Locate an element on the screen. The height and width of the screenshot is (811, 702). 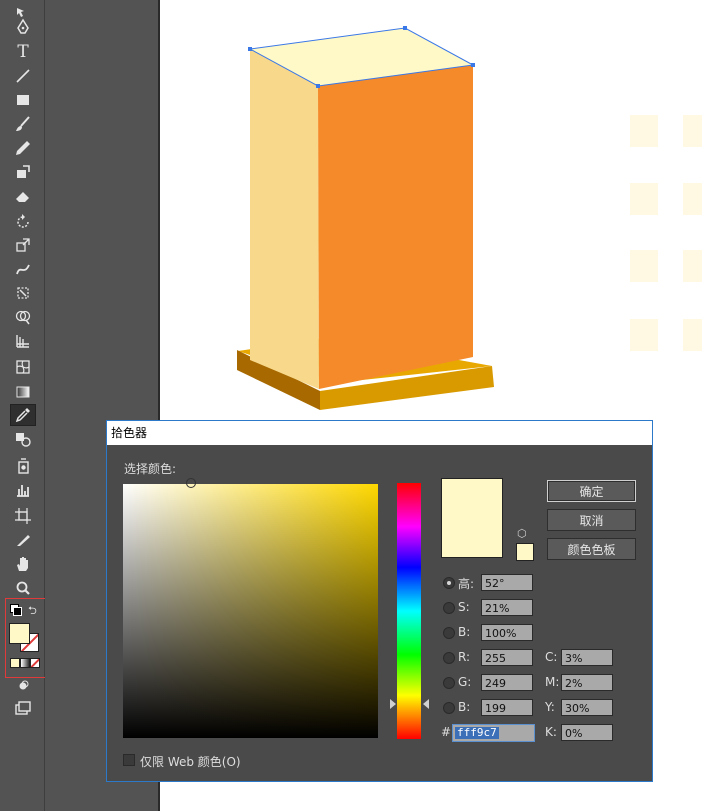
rotate-icon is located at coordinates (23, 222).